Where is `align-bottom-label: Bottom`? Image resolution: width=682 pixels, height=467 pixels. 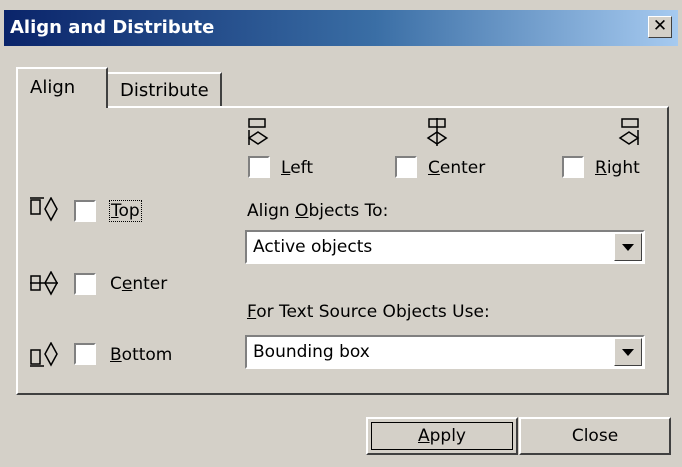 align-bottom-label: Bottom is located at coordinates (141, 355).